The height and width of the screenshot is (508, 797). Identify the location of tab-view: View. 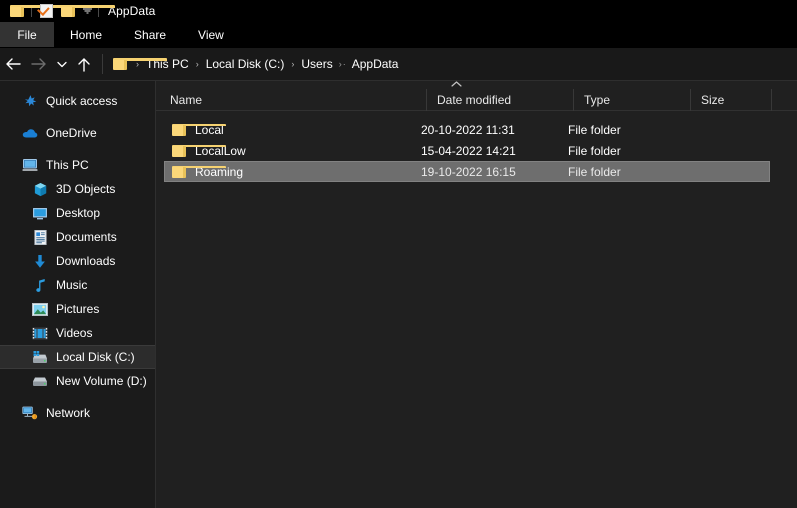
(211, 34).